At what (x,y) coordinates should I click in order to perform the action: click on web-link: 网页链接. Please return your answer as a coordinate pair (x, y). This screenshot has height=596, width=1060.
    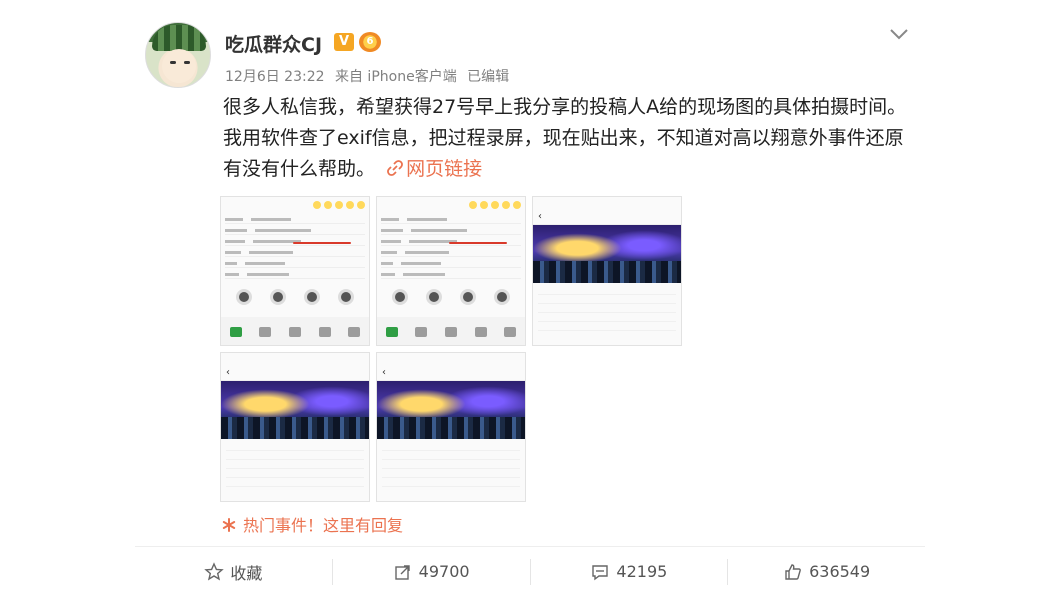
    Looking at the image, I should click on (434, 169).